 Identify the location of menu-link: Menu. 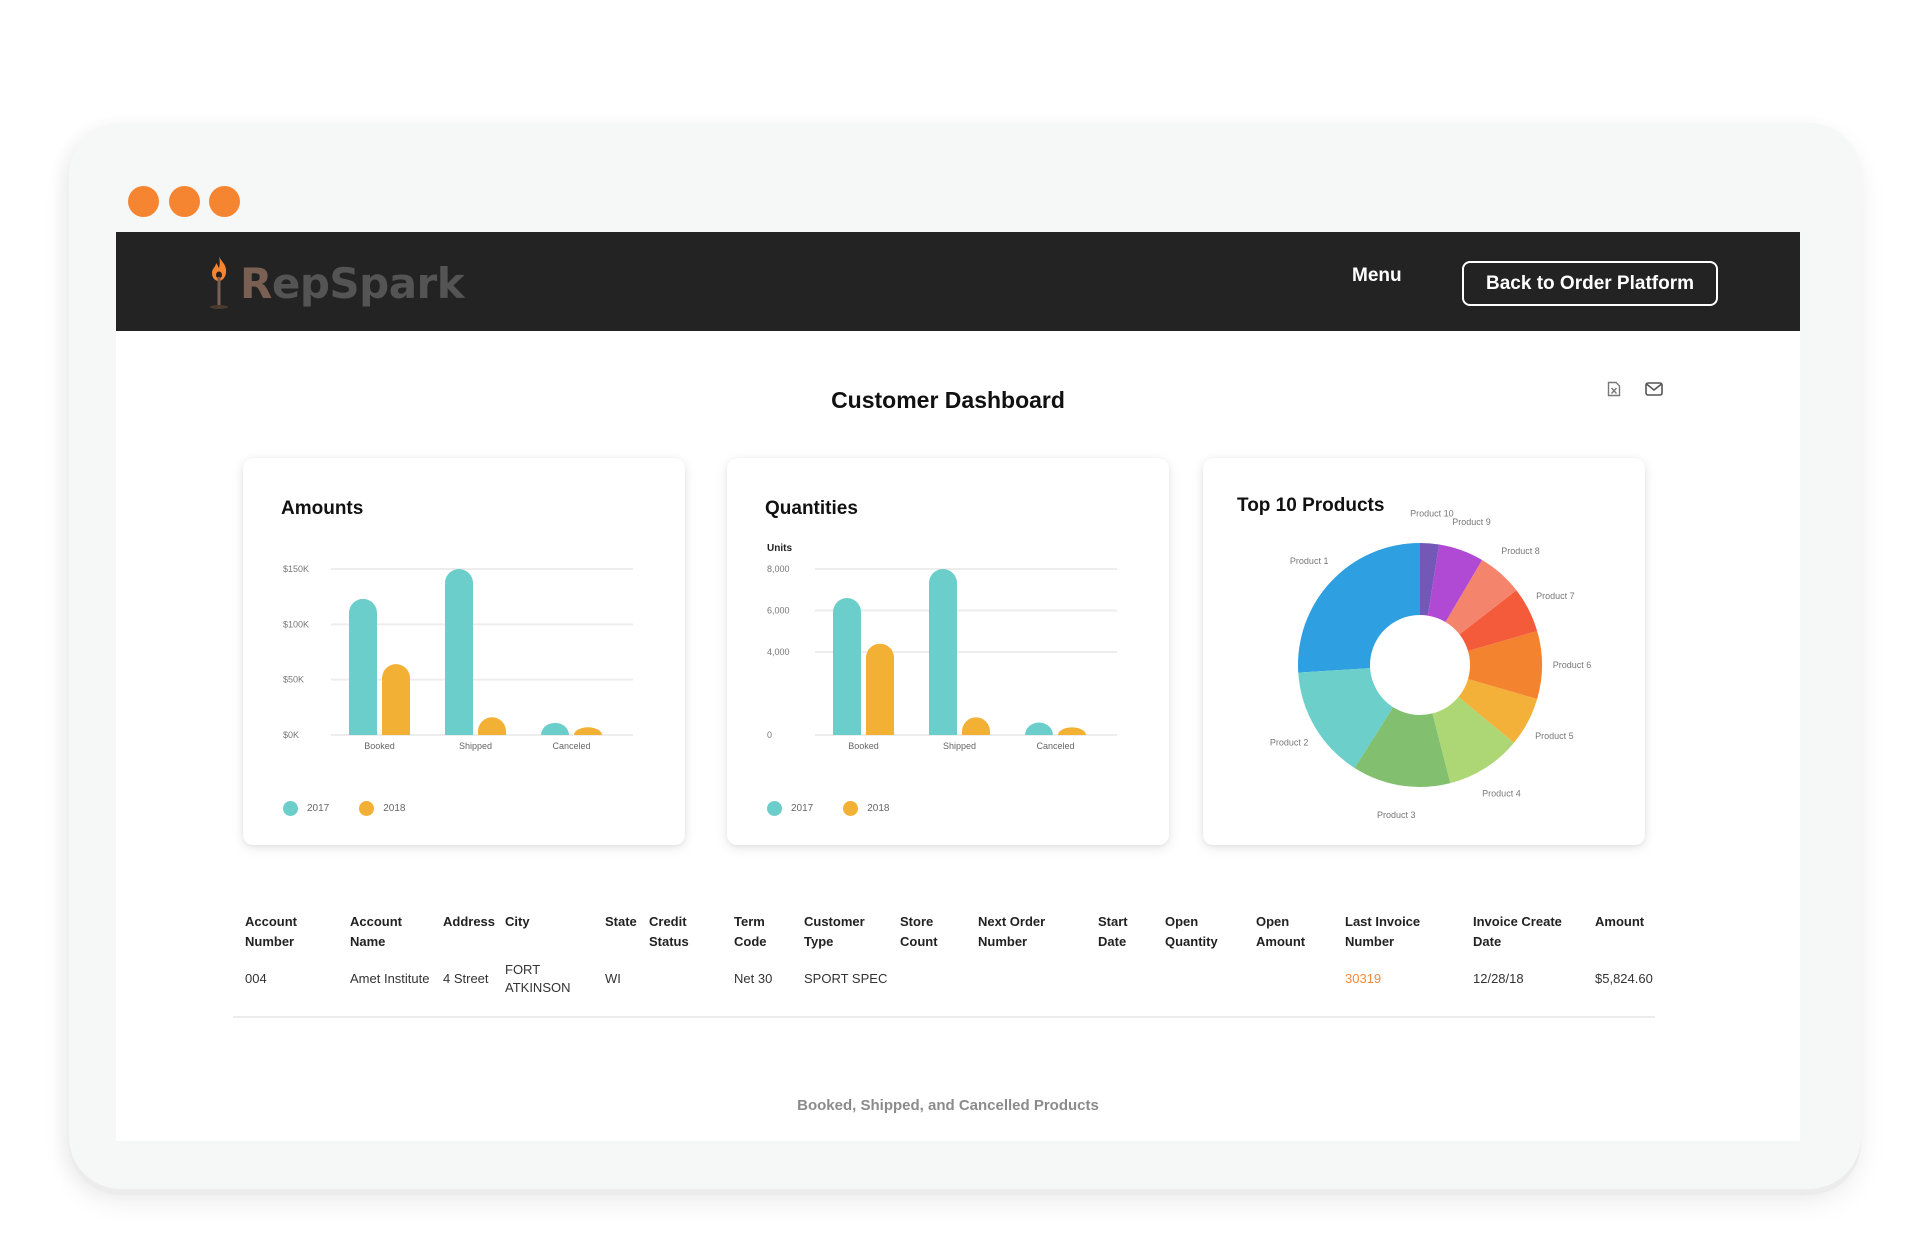
(1377, 276).